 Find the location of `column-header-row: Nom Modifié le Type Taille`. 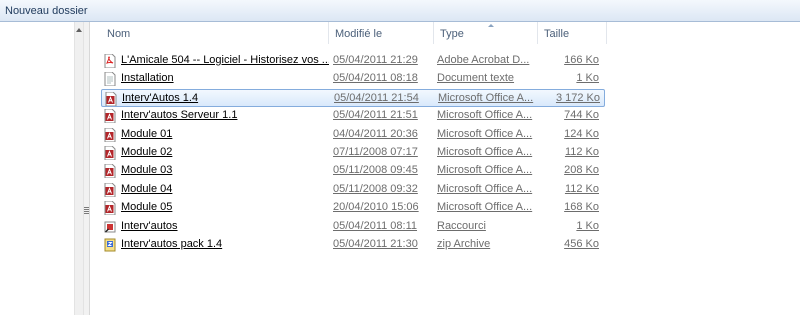

column-header-row: Nom Modifié le Type Taille is located at coordinates (445, 33).